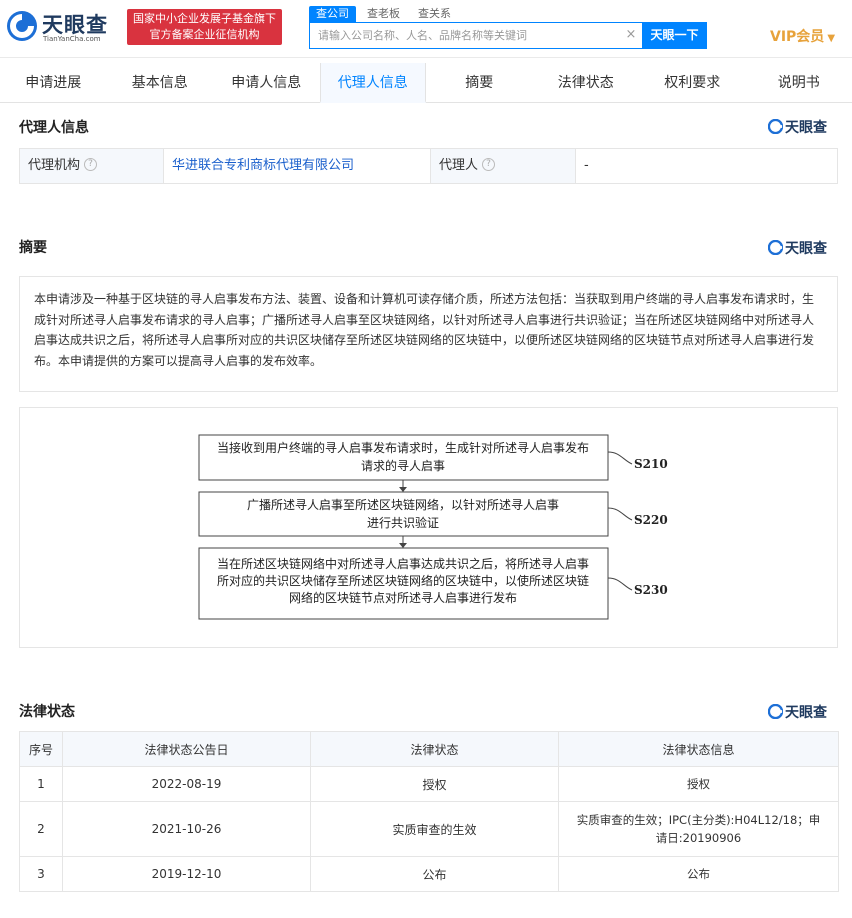 The height and width of the screenshot is (918, 852). I want to click on legal-section-title: 法律状态, so click(47, 712).